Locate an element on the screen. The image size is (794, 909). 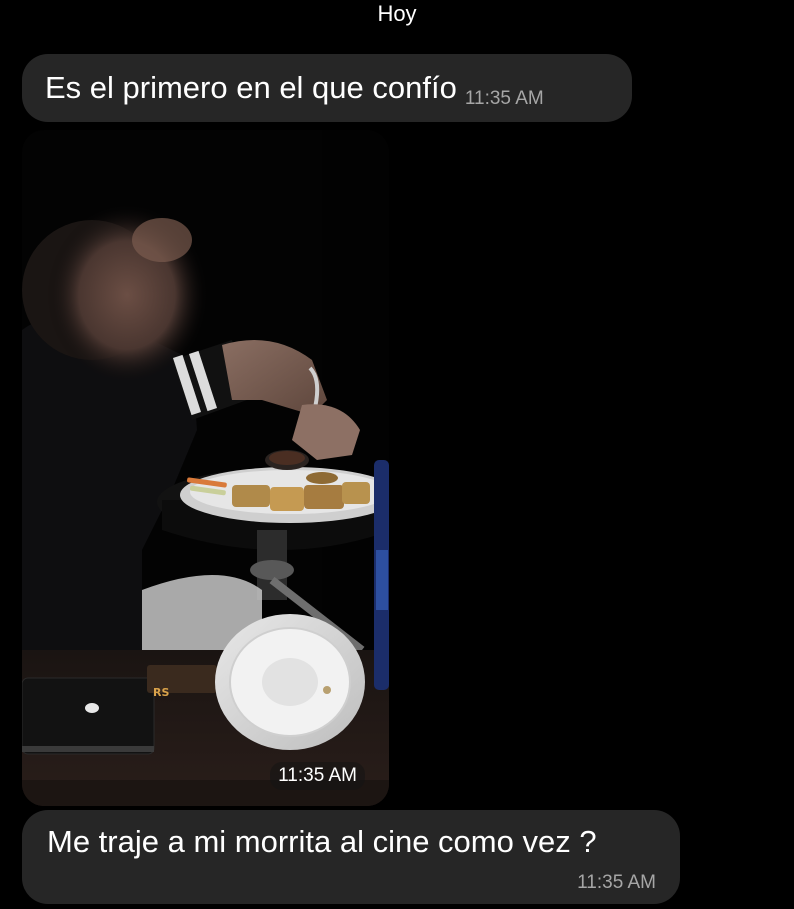
message-text: Es el primero en el que confío is located at coordinates (251, 87).